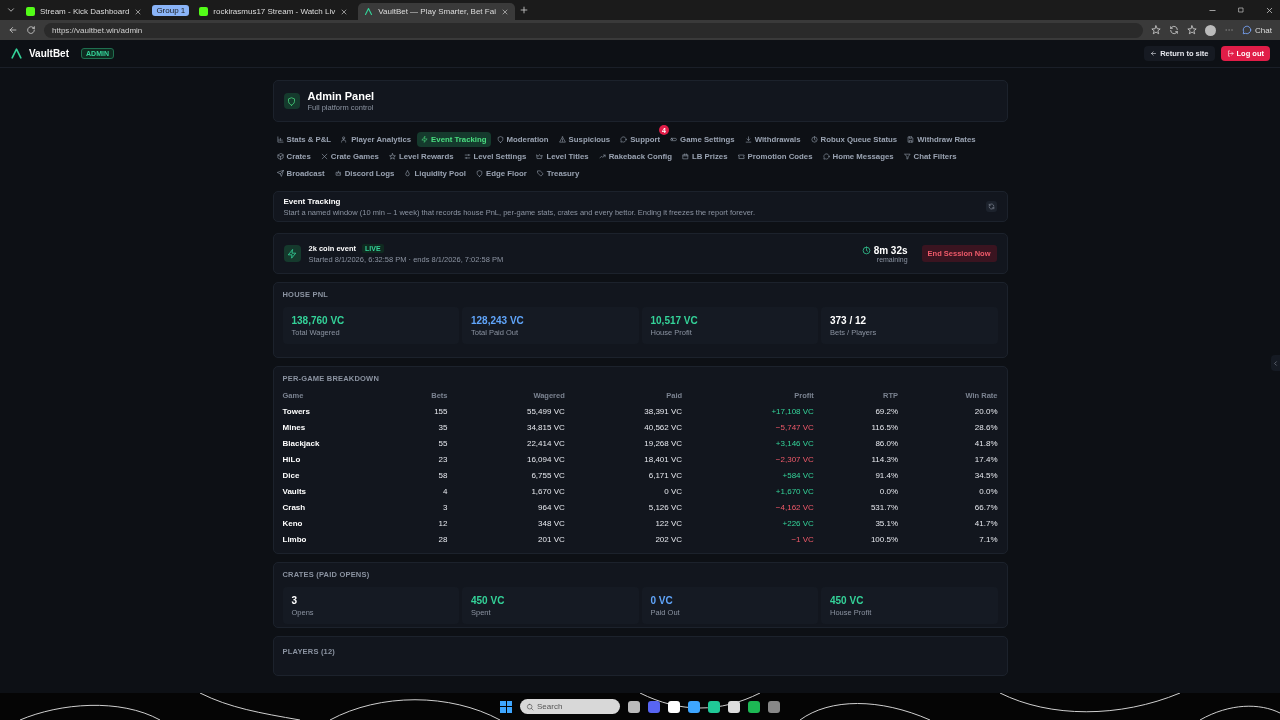 Image resolution: width=1280 pixels, height=720 pixels. I want to click on stat-value: 373 / 12, so click(849, 320).